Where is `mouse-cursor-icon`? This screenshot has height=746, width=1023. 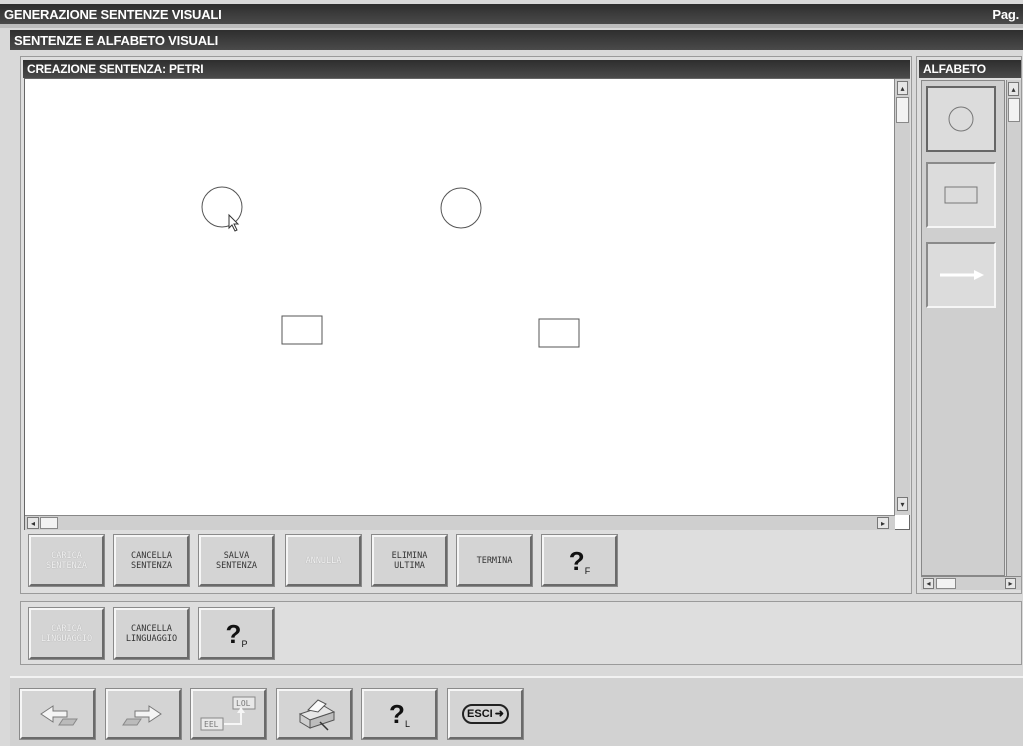 mouse-cursor-icon is located at coordinates (234, 222).